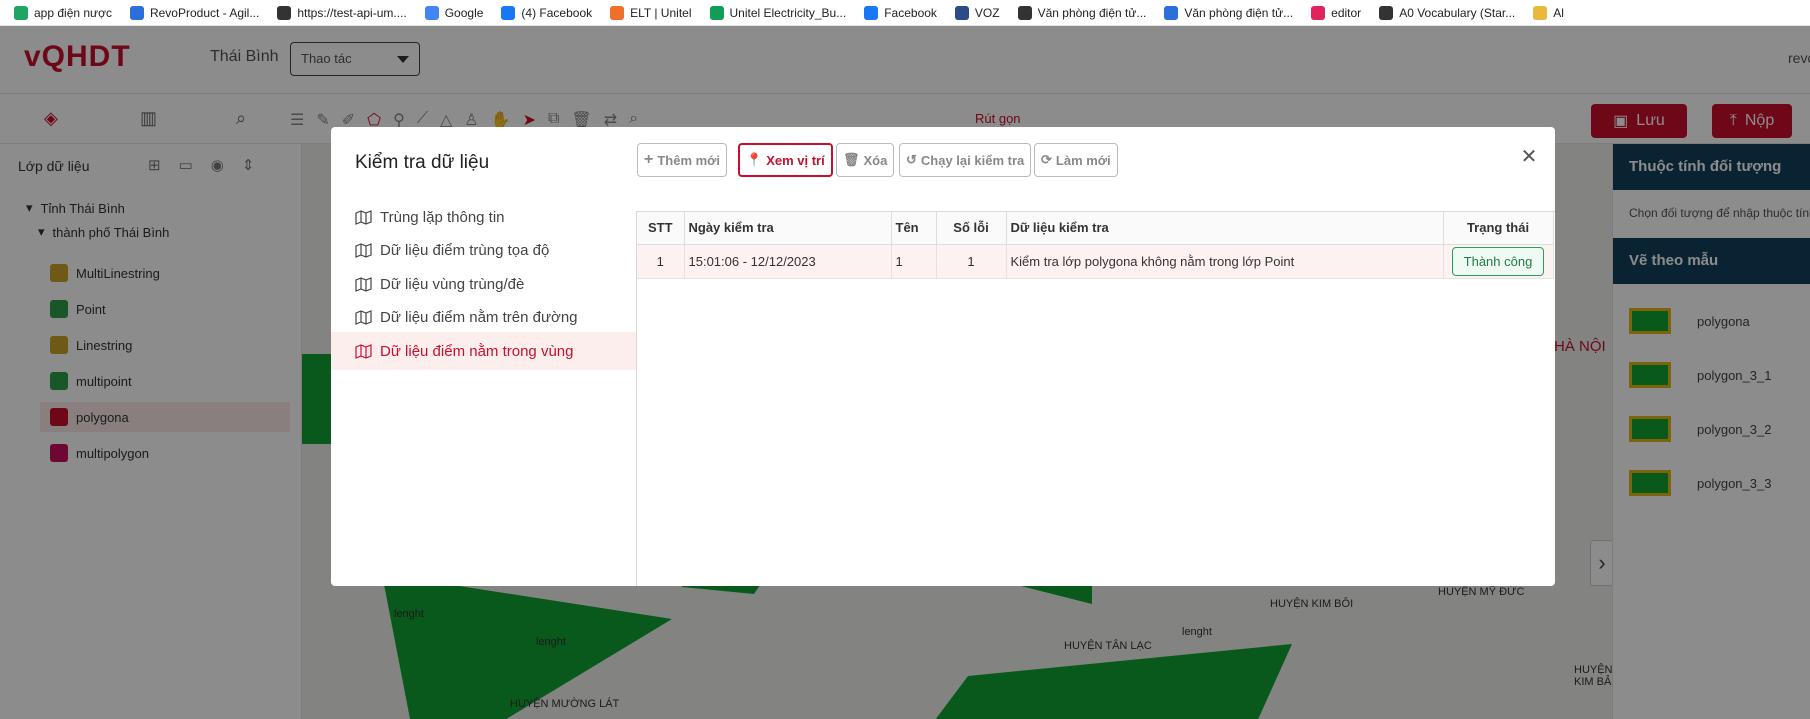 The width and height of the screenshot is (1810, 719). Describe the element at coordinates (910, 12) in the screenshot. I see `bookmark-label: Facebook` at that location.